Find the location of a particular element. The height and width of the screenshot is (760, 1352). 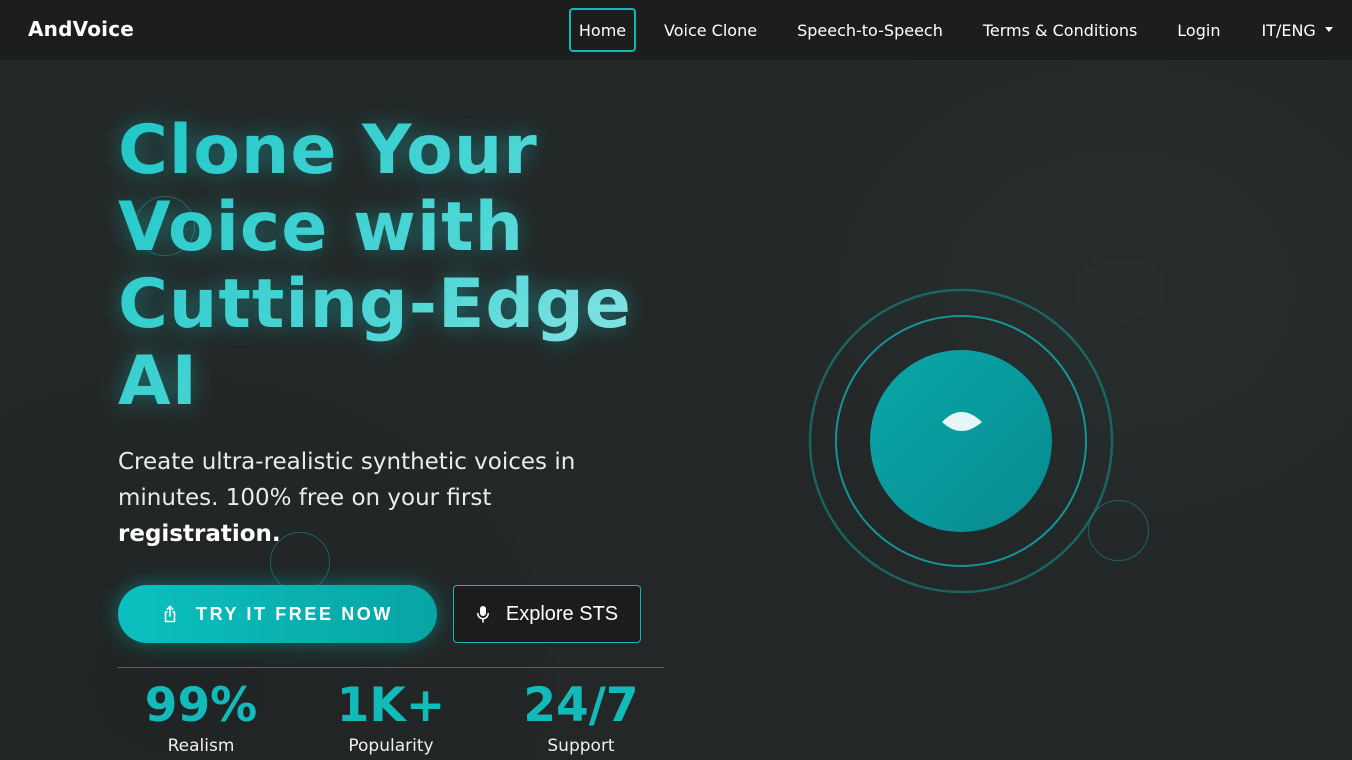

stat-value: 24/7 is located at coordinates (581, 705).